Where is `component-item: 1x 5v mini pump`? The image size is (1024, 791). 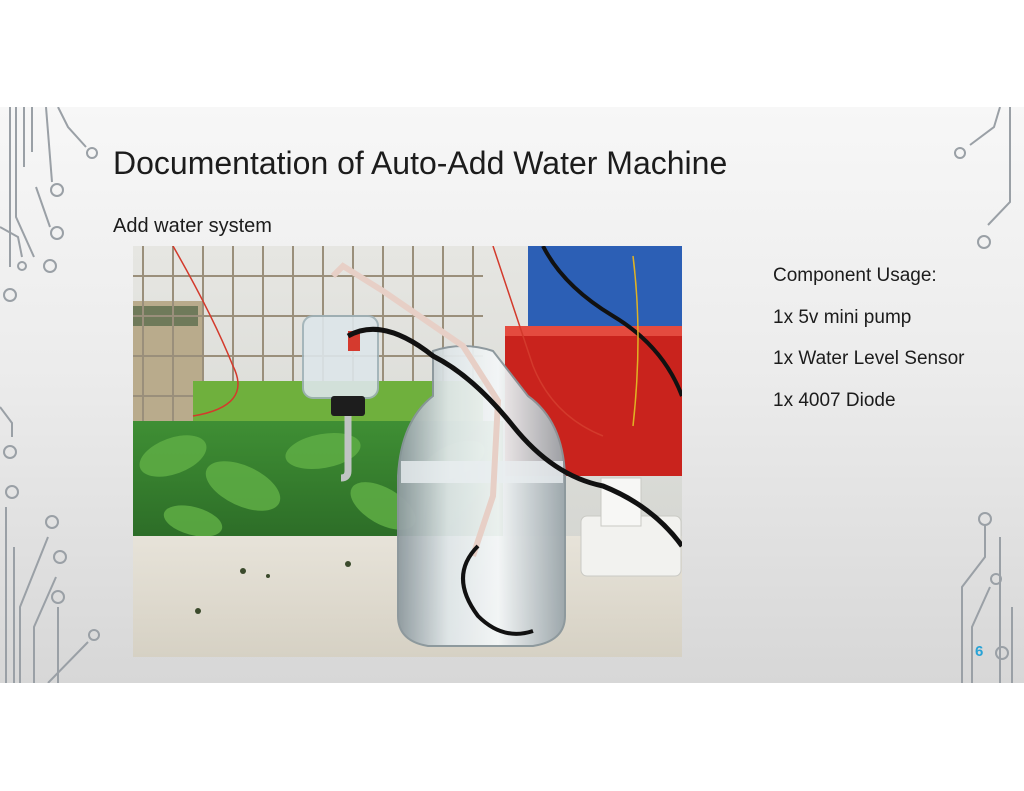
component-item: 1x 5v mini pump is located at coordinates (842, 317).